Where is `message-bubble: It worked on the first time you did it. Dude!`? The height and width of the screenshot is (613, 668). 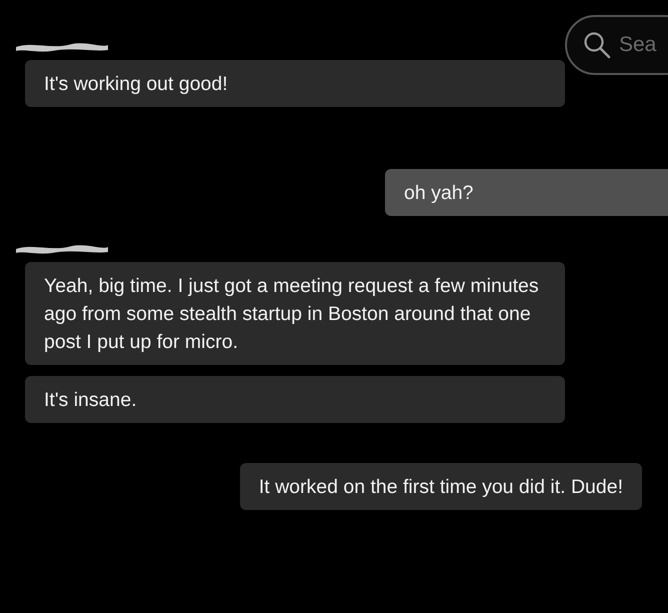
message-bubble: It worked on the first time you did it. Dude! is located at coordinates (441, 486).